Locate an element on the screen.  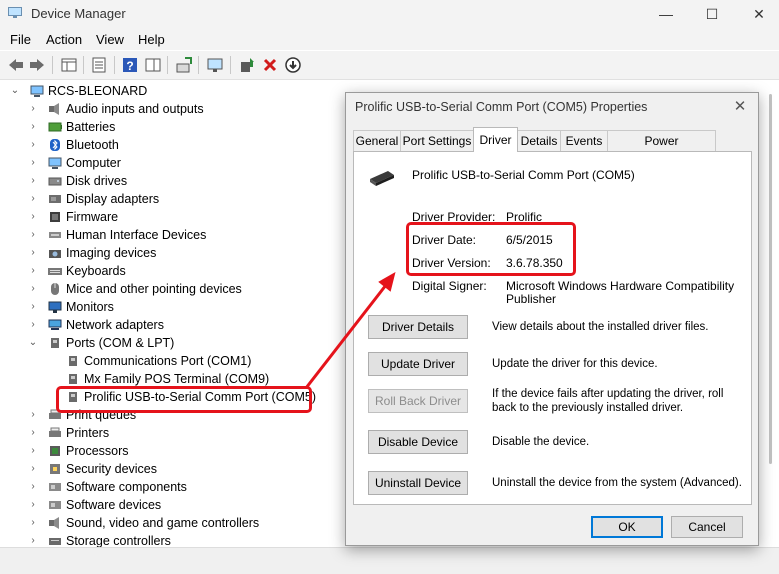
tab-power-management: Power Management is located at coordinates (661, 149).